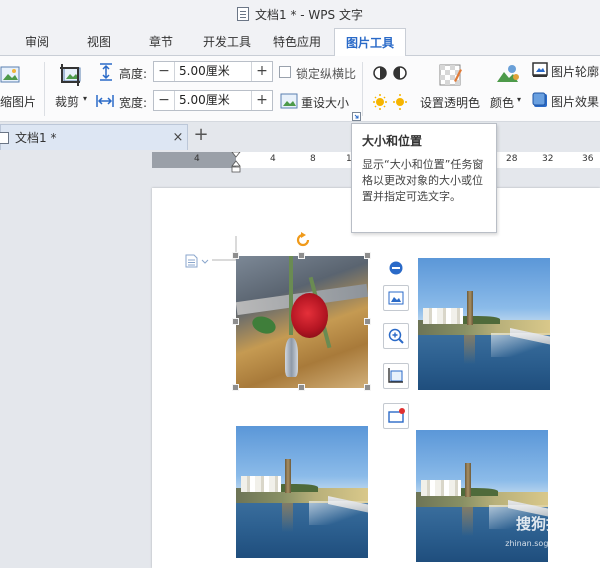  I want to click on layout-options-button, so click(396, 298).